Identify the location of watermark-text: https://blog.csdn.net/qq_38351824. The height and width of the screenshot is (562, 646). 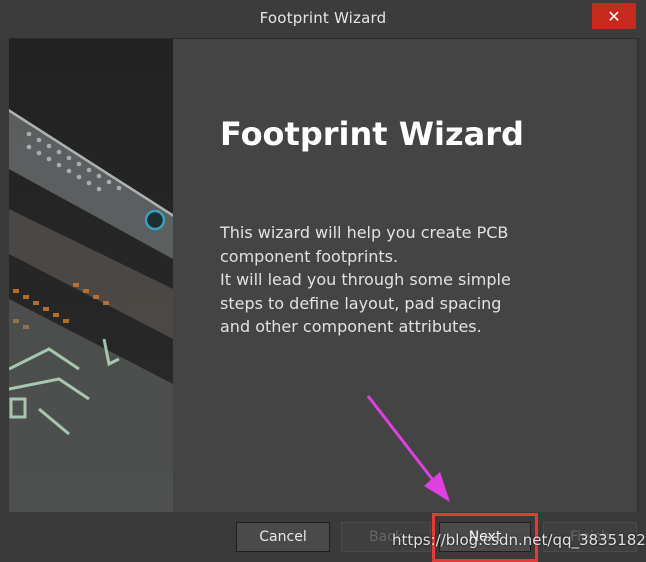
(519, 540).